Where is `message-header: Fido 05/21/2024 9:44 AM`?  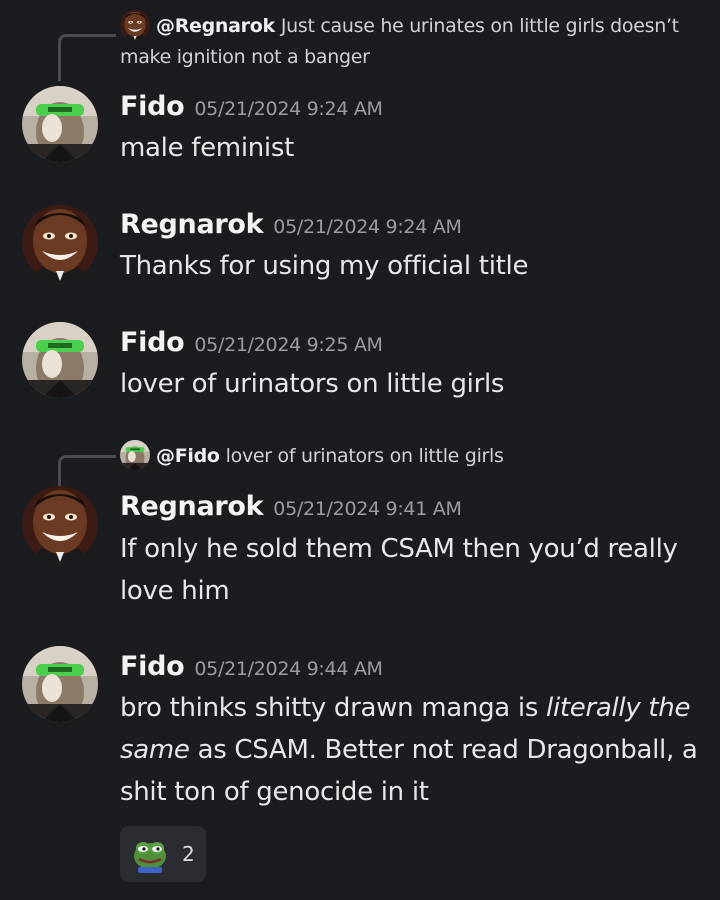 message-header: Fido 05/21/2024 9:44 AM is located at coordinates (251, 666).